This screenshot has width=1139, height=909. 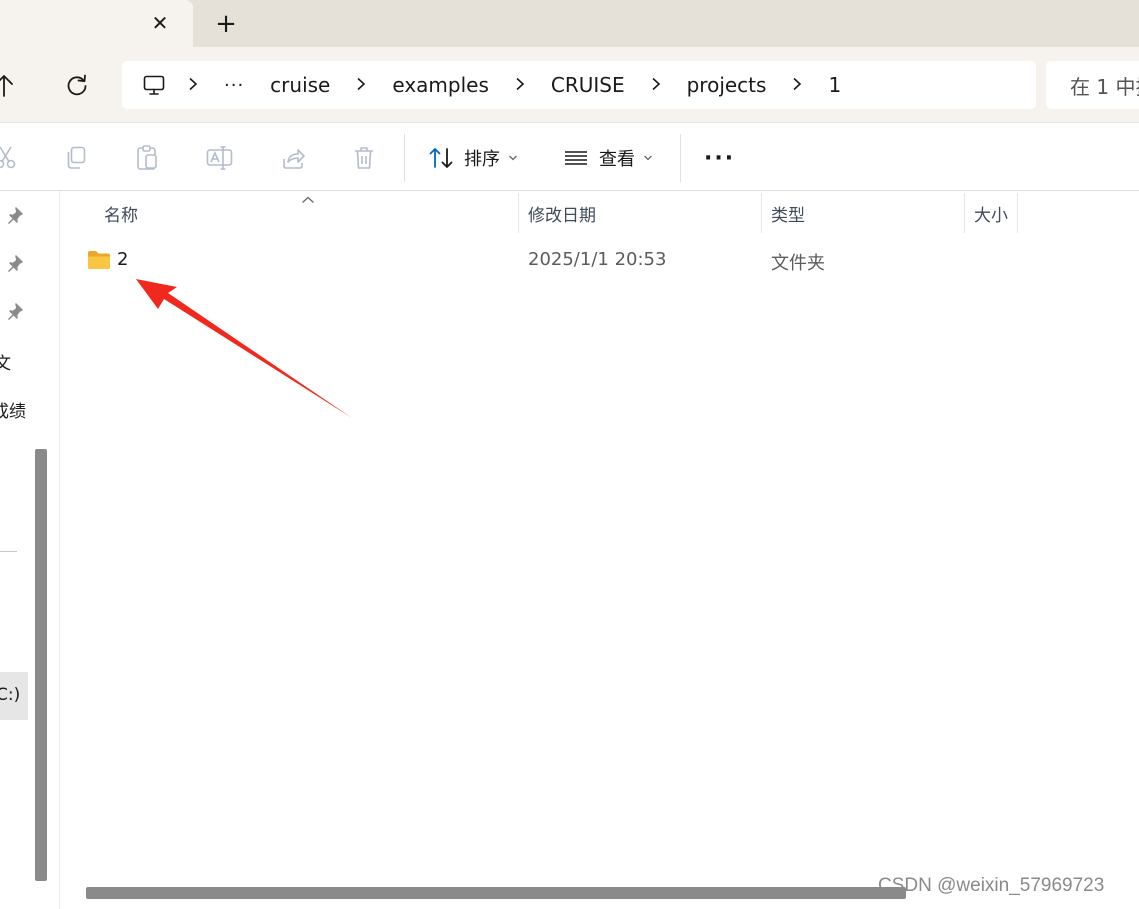 I want to click on chevron-up-icon, so click(x=308, y=199).